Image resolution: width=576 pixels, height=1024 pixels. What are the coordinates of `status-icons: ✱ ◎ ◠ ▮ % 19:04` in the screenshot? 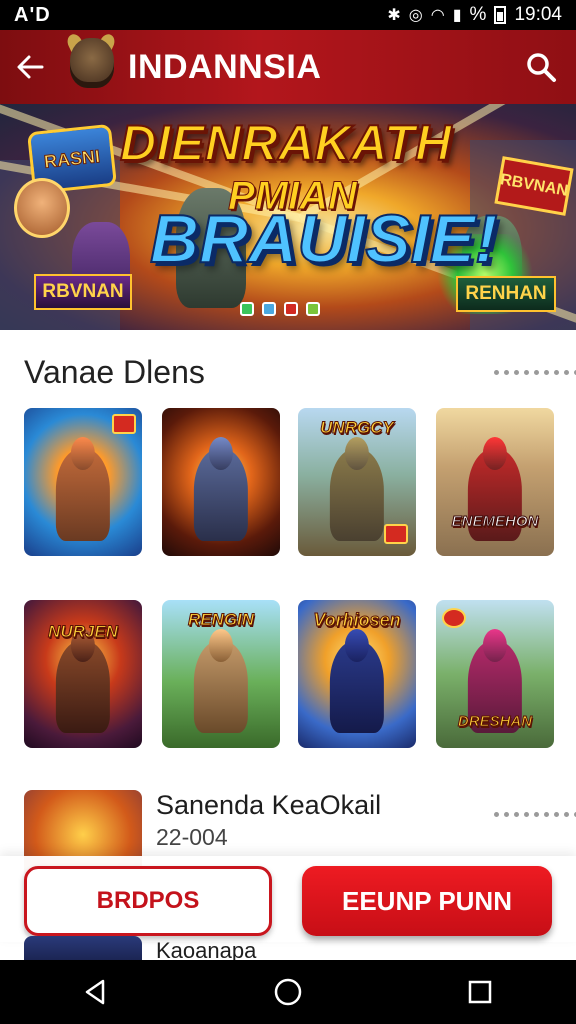 It's located at (474, 15).